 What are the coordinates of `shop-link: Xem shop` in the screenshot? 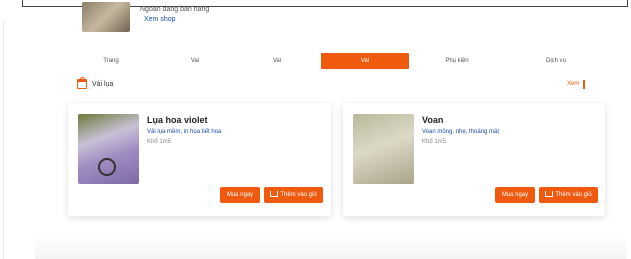 It's located at (160, 19).